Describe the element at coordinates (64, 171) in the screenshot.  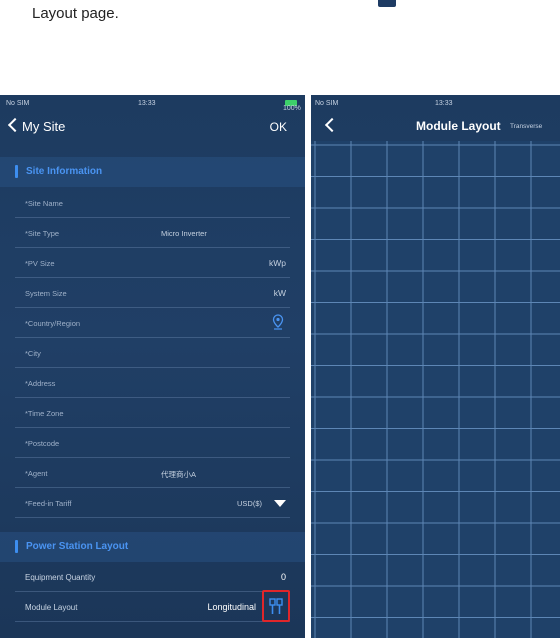
I see `section-title: Site Information` at that location.